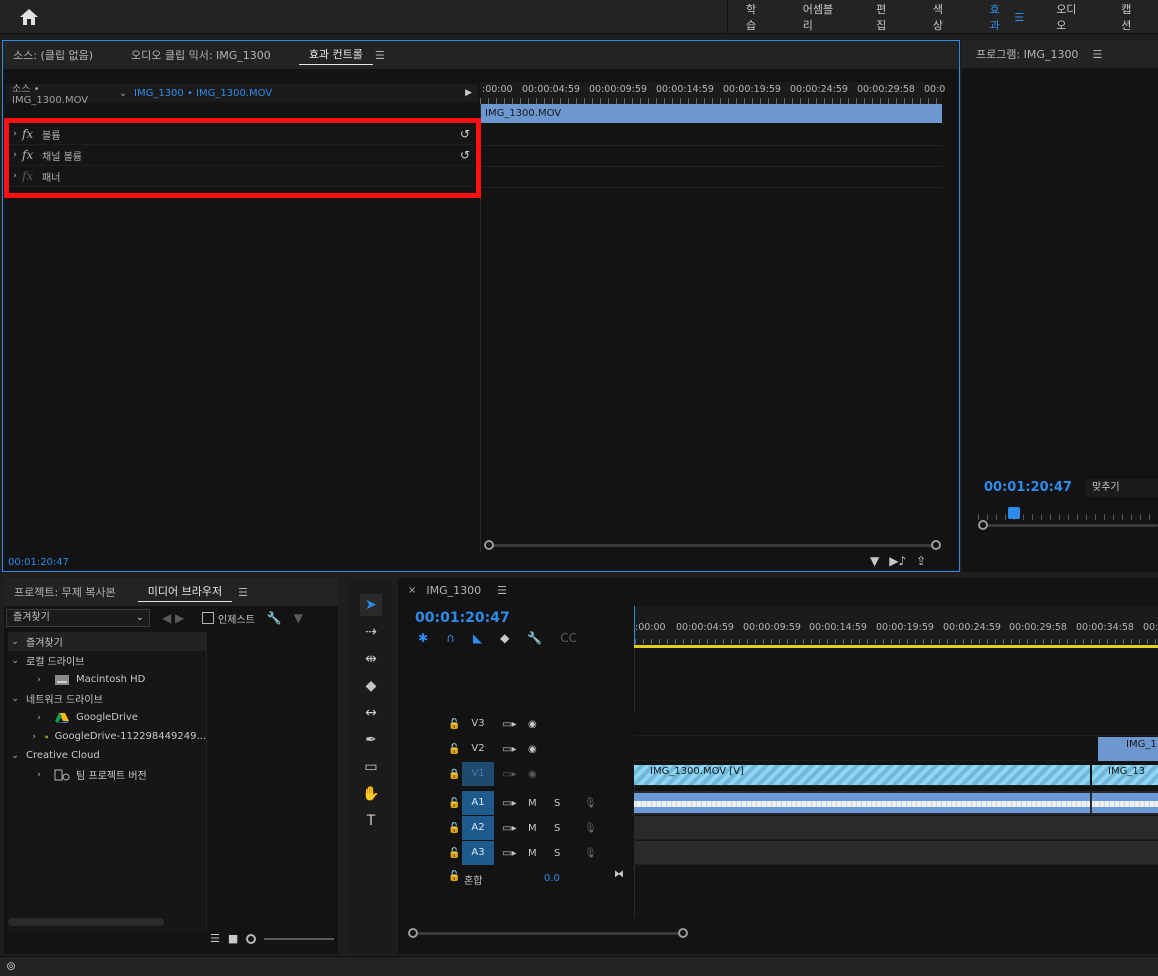  Describe the element at coordinates (107, 698) in the screenshot. I see `tree-item: ⌄ 네트워크 드라이브` at that location.